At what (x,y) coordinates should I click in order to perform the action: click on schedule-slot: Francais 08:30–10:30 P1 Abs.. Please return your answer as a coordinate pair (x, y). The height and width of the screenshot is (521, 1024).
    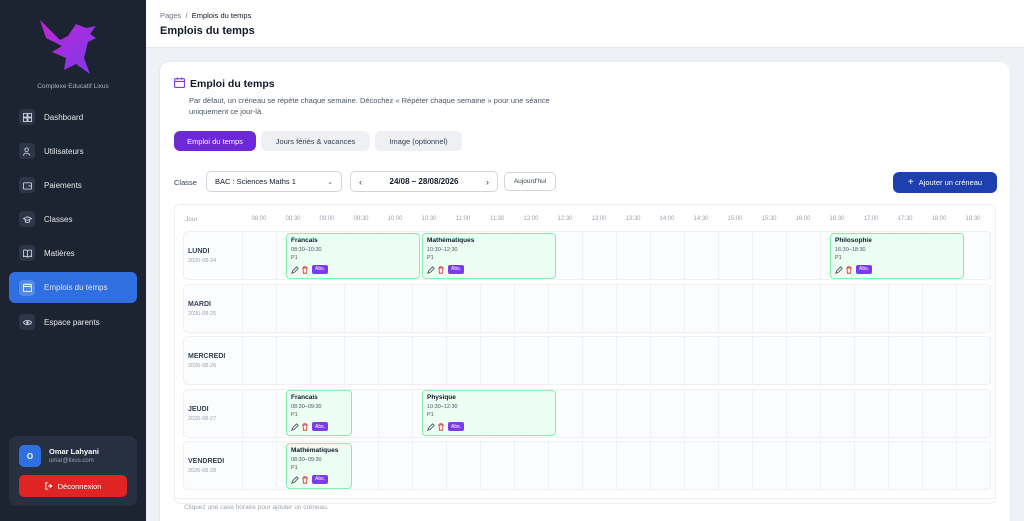
    Looking at the image, I should click on (353, 255).